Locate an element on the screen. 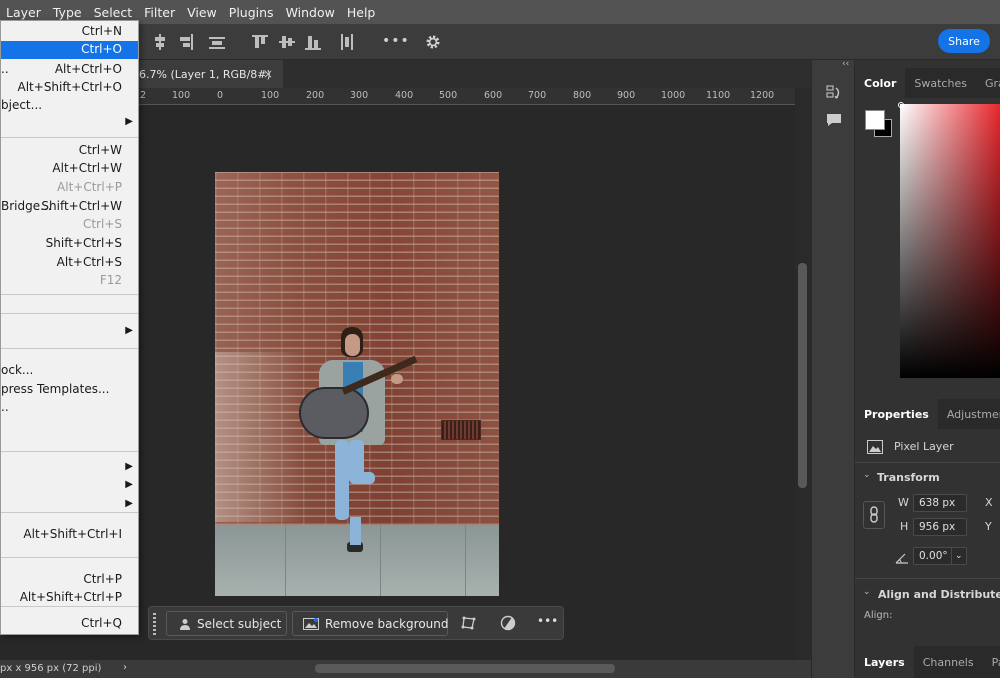  menu-item: Shift+Ctrl+S is located at coordinates (69, 244).